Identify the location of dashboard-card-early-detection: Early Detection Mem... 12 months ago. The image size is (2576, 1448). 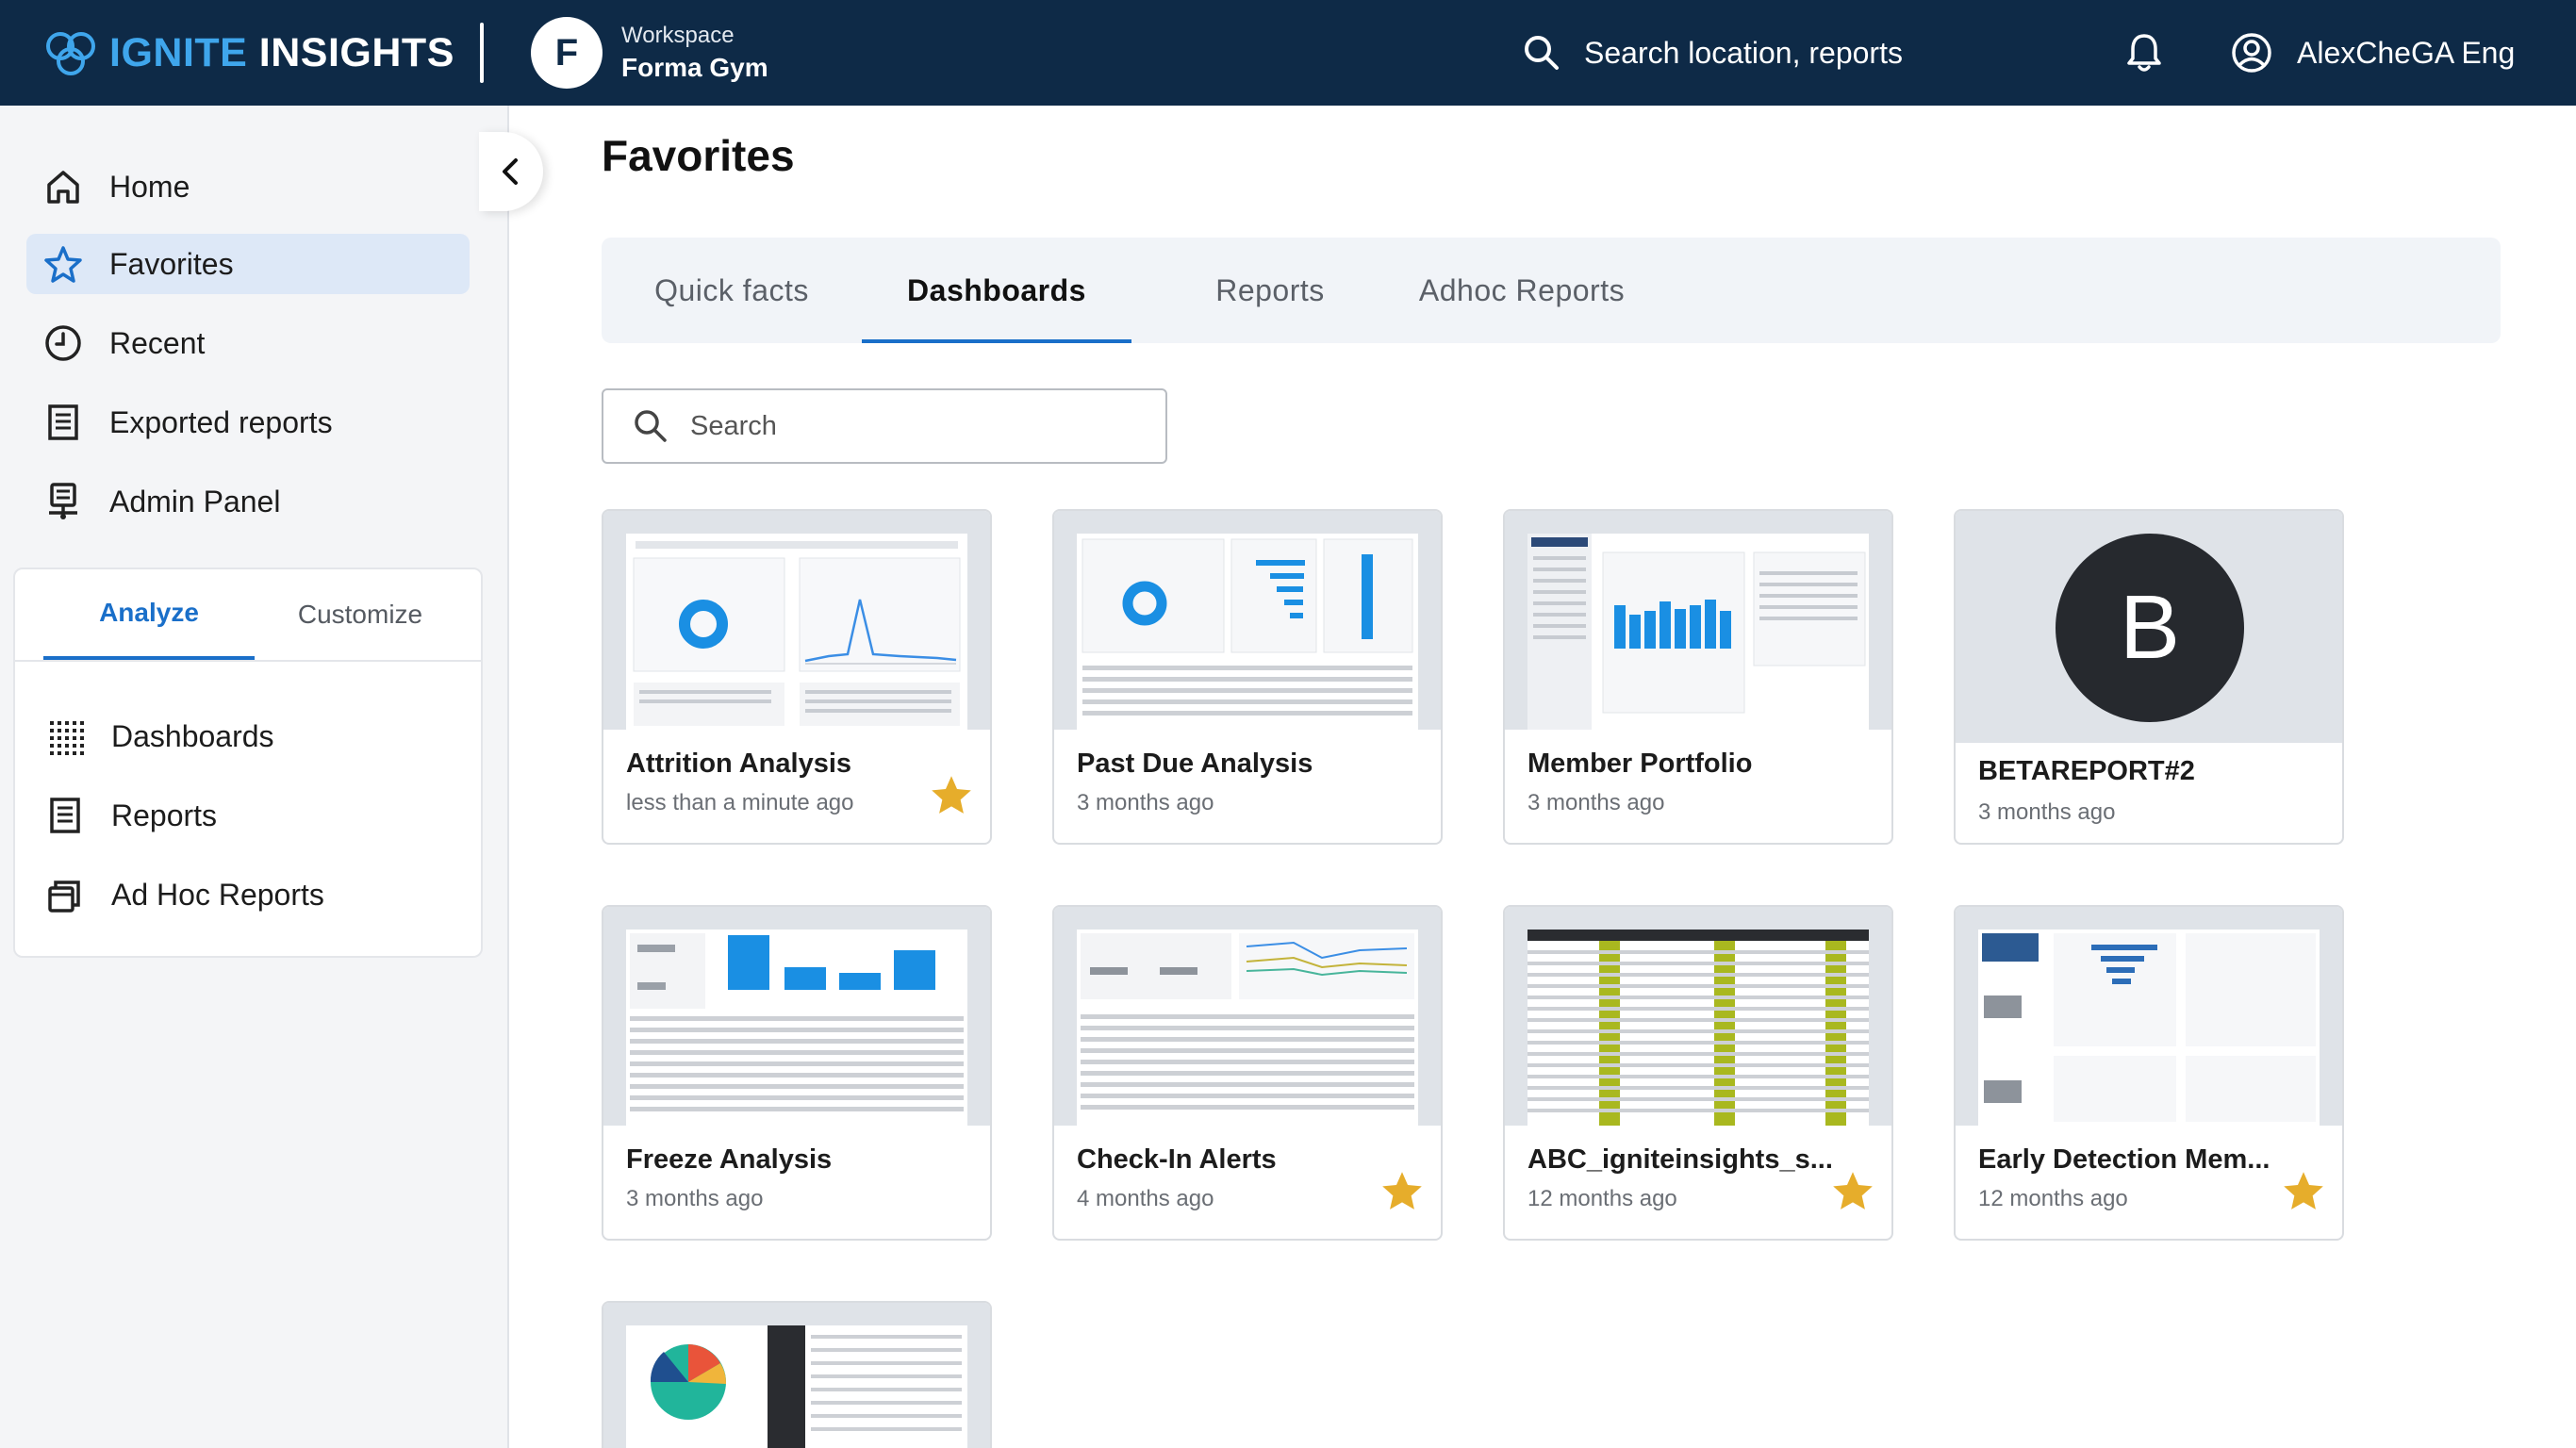
(2149, 1073).